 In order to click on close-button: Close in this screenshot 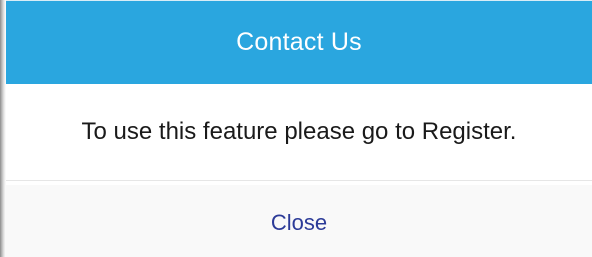, I will do `click(299, 223)`.